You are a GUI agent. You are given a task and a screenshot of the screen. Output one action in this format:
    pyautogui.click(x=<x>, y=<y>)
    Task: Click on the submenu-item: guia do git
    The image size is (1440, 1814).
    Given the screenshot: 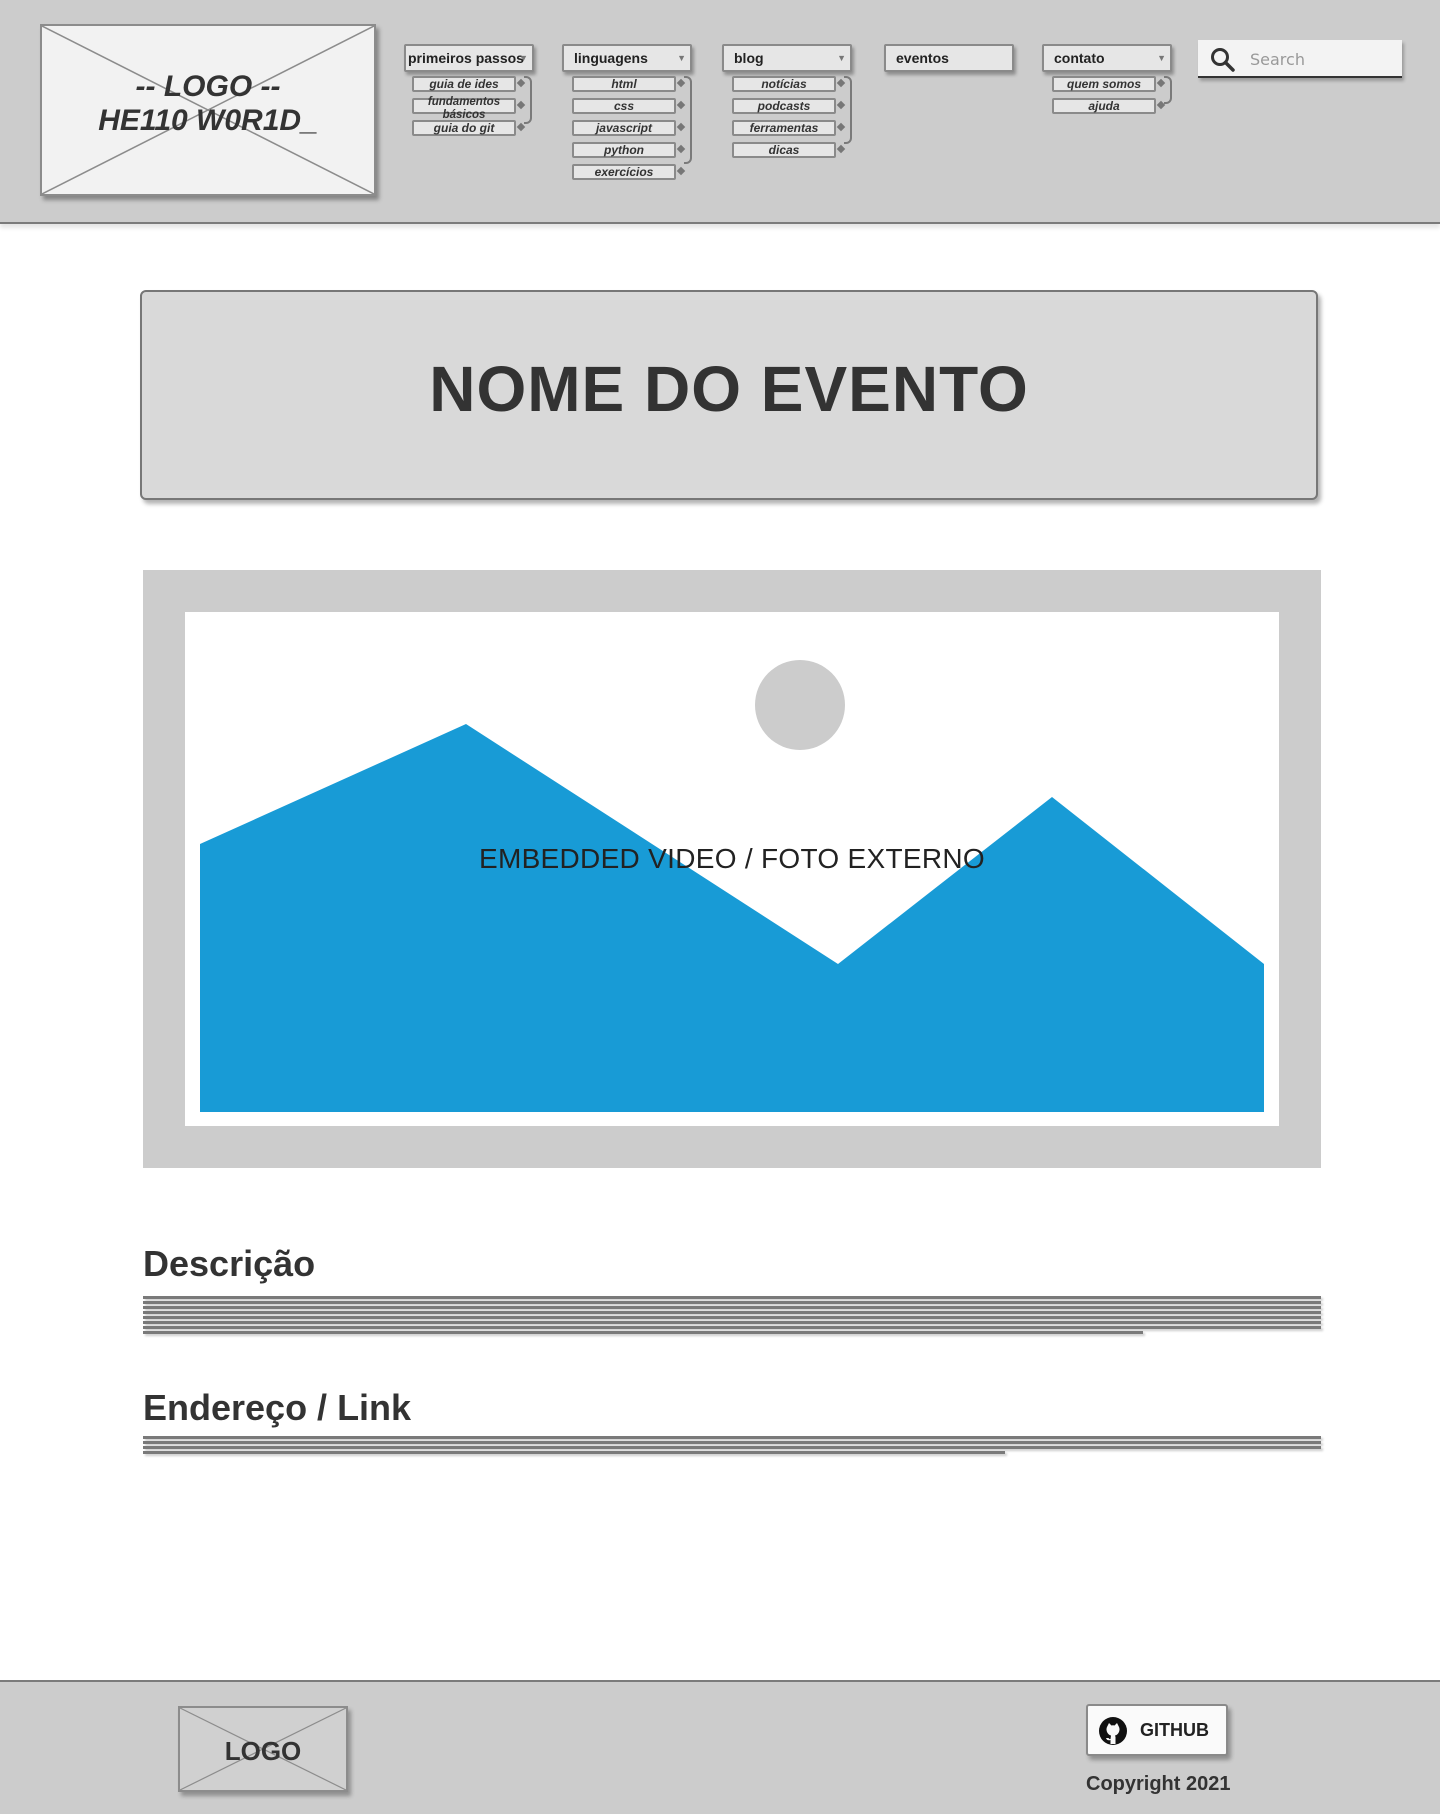 What is the action you would take?
    pyautogui.click(x=464, y=128)
    